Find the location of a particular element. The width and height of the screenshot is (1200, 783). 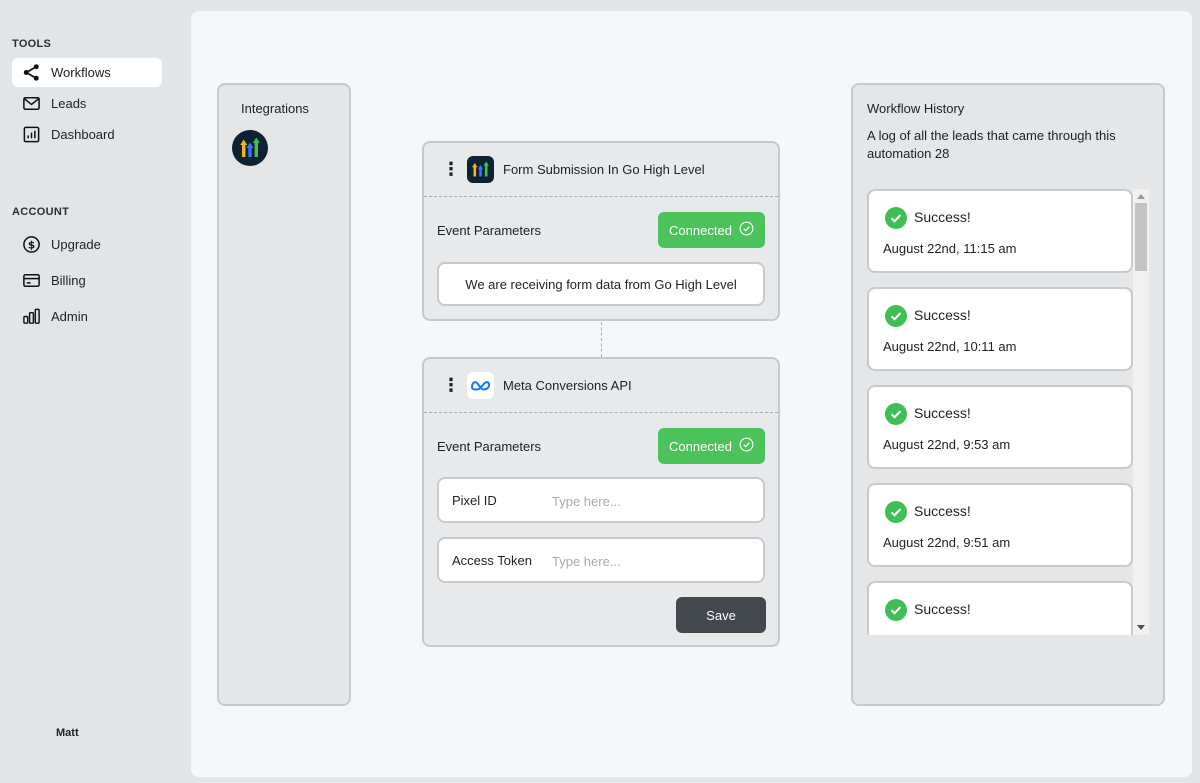

sidebar-item-leads: Leads is located at coordinates (87, 103).